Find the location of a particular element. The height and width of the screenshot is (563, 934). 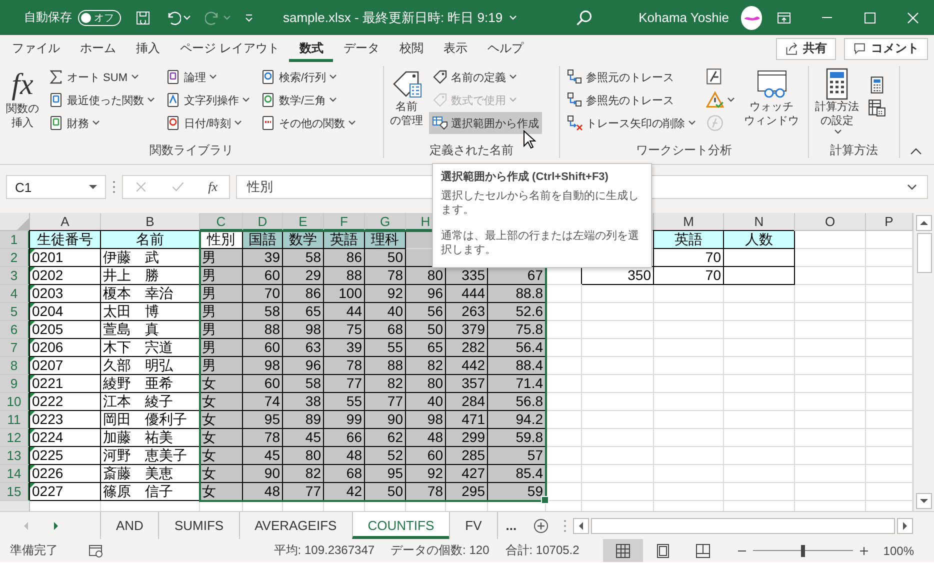

table-cell: 96 is located at coordinates (426, 294).